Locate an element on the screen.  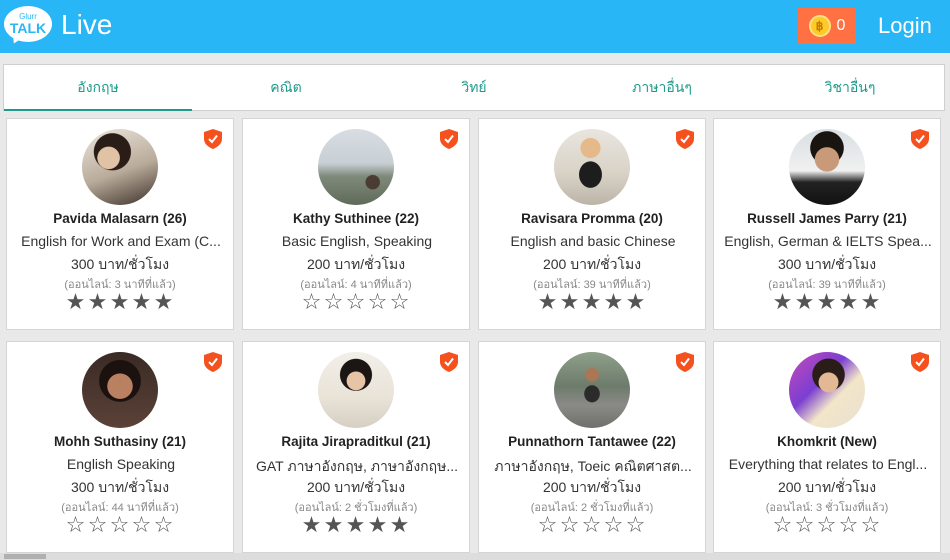
logo-big-text: TALK is located at coordinates (28, 28).